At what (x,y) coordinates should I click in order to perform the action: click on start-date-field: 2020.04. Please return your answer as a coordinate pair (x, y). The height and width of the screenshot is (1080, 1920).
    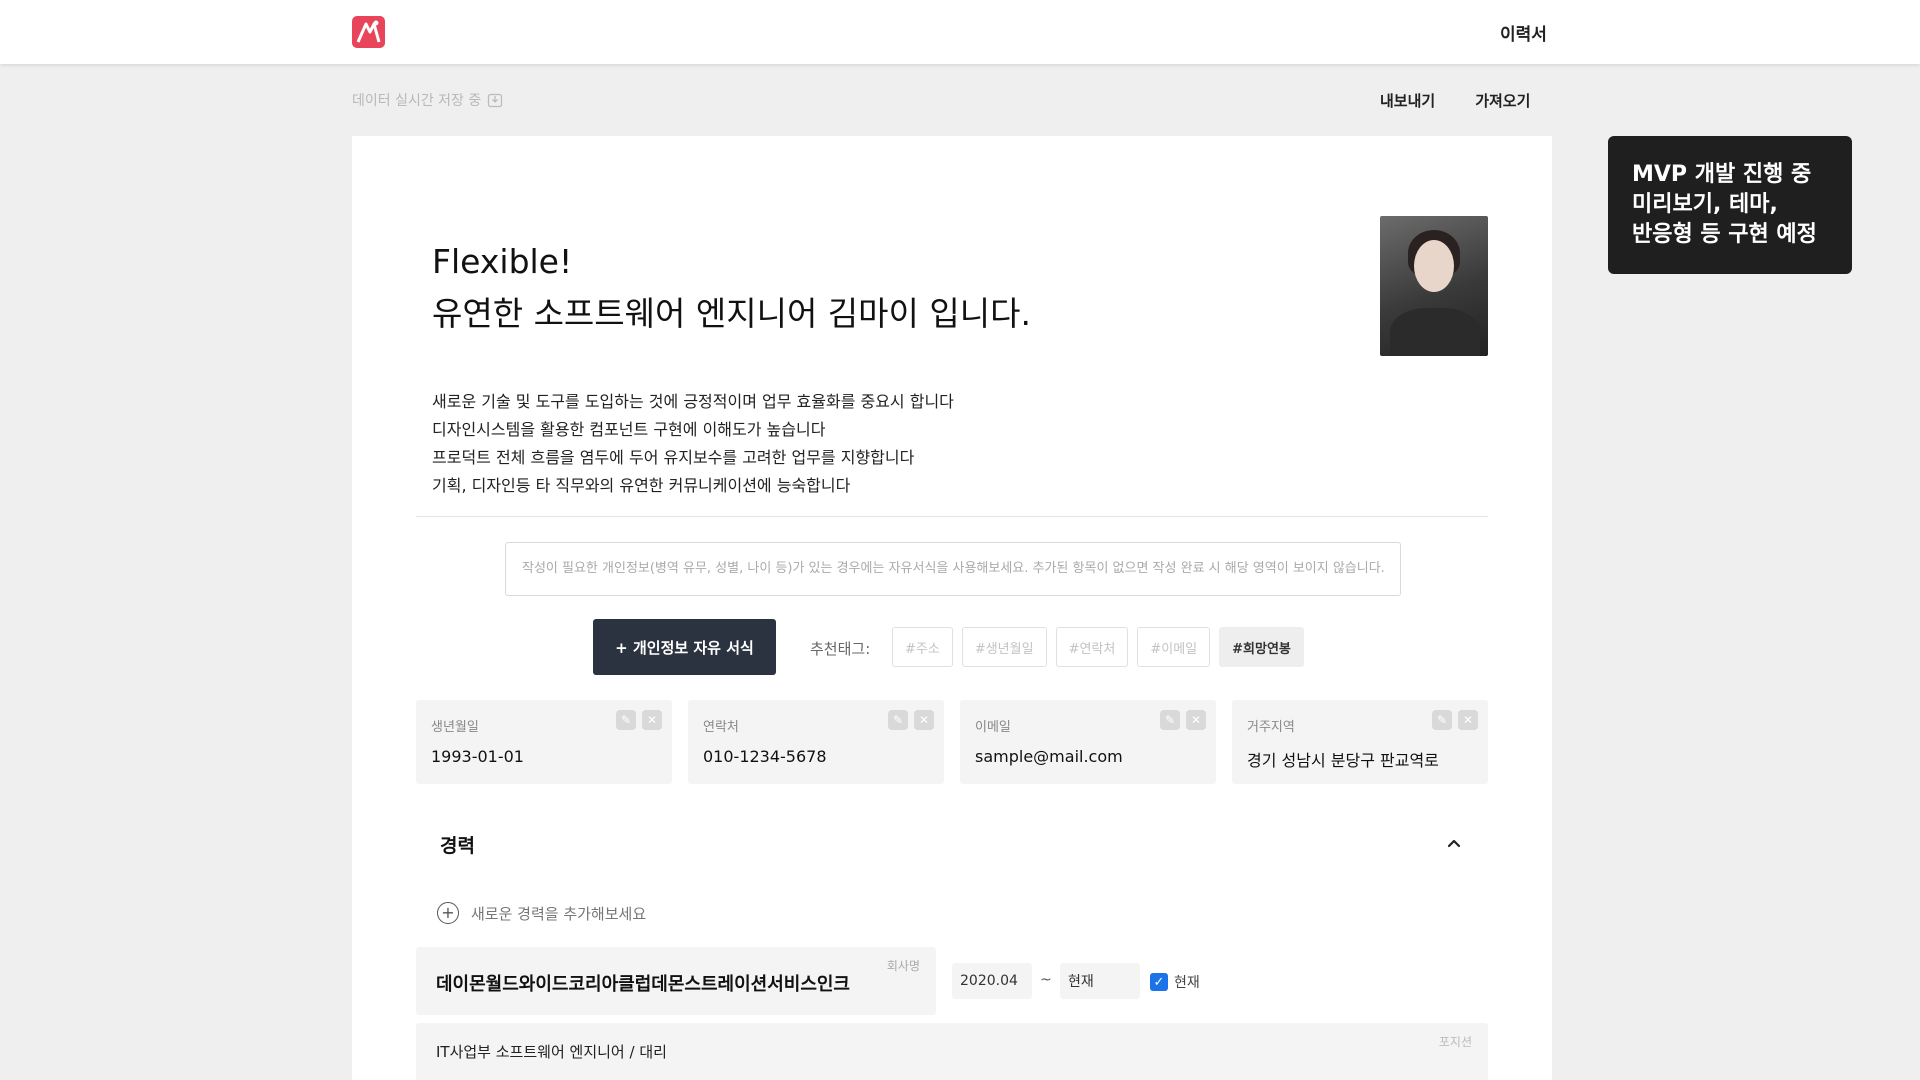
    Looking at the image, I should click on (992, 981).